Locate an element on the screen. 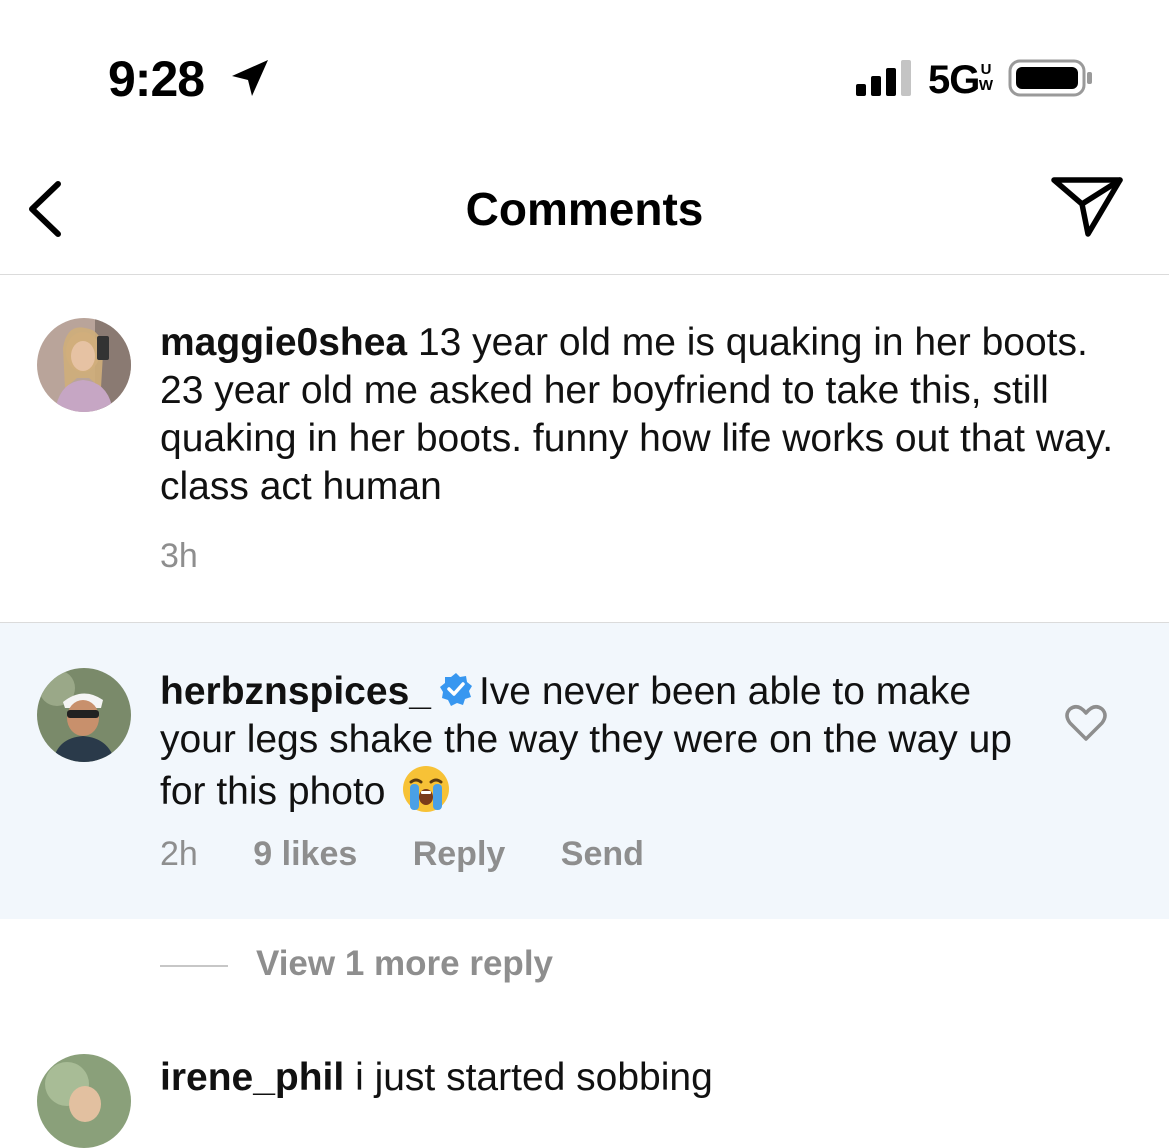 The image size is (1169, 1148). comment-username: herbznspices_ is located at coordinates (295, 691).